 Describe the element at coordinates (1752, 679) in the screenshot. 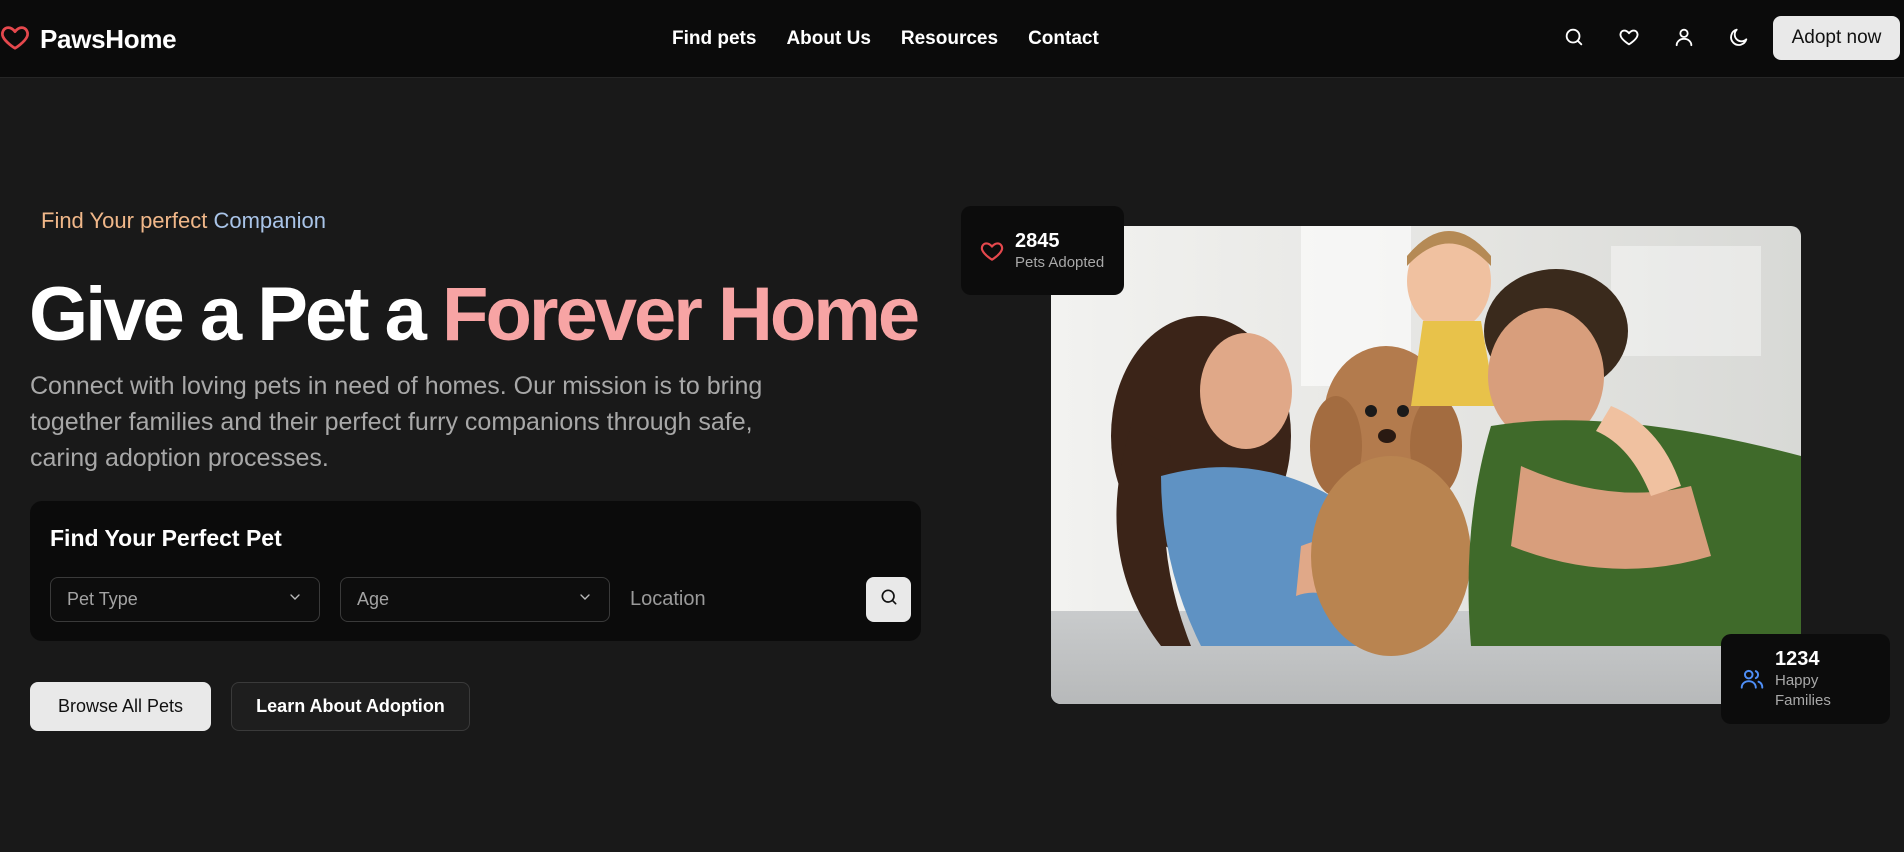

I see `users-icon` at that location.